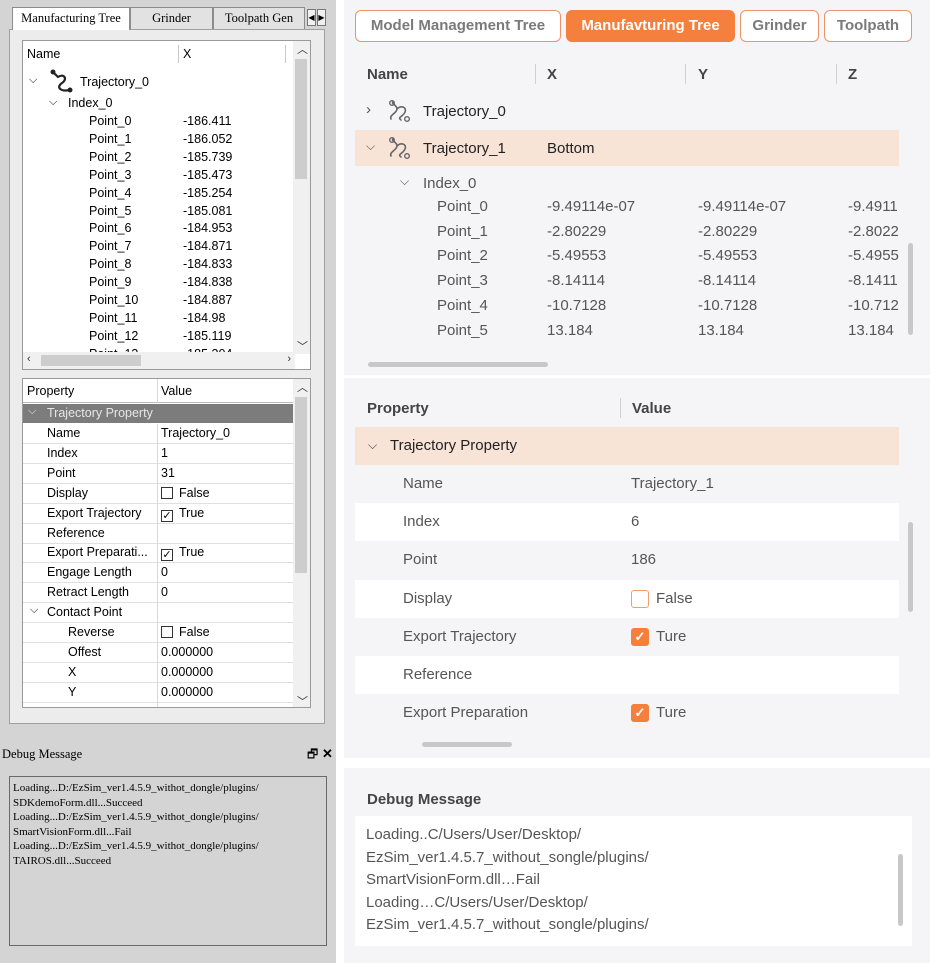 The height and width of the screenshot is (963, 930). What do you see at coordinates (158, 593) in the screenshot?
I see `left-prop-row: Retract Length 0` at bounding box center [158, 593].